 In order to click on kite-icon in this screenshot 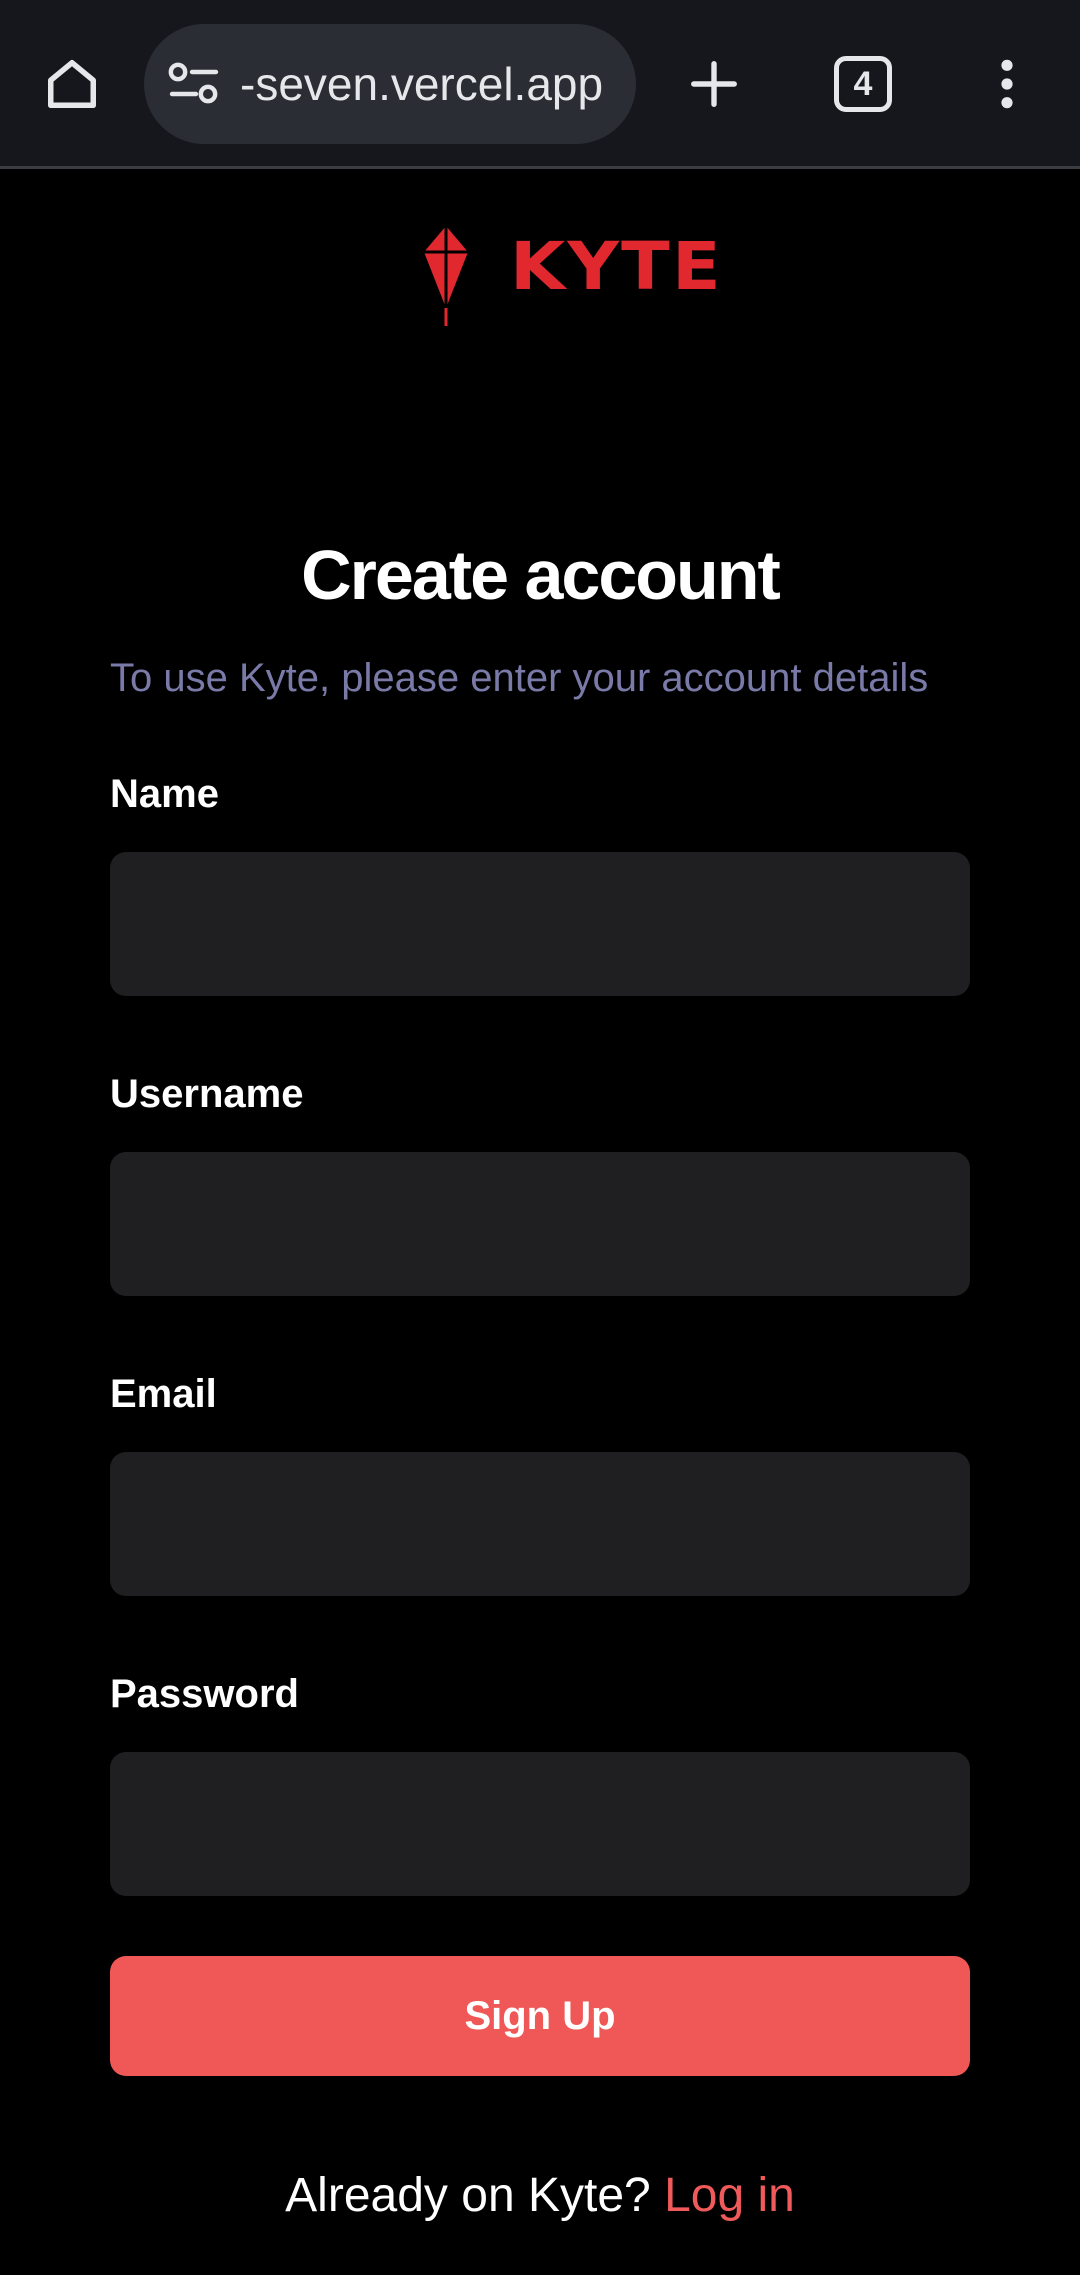, I will do `click(446, 276)`.